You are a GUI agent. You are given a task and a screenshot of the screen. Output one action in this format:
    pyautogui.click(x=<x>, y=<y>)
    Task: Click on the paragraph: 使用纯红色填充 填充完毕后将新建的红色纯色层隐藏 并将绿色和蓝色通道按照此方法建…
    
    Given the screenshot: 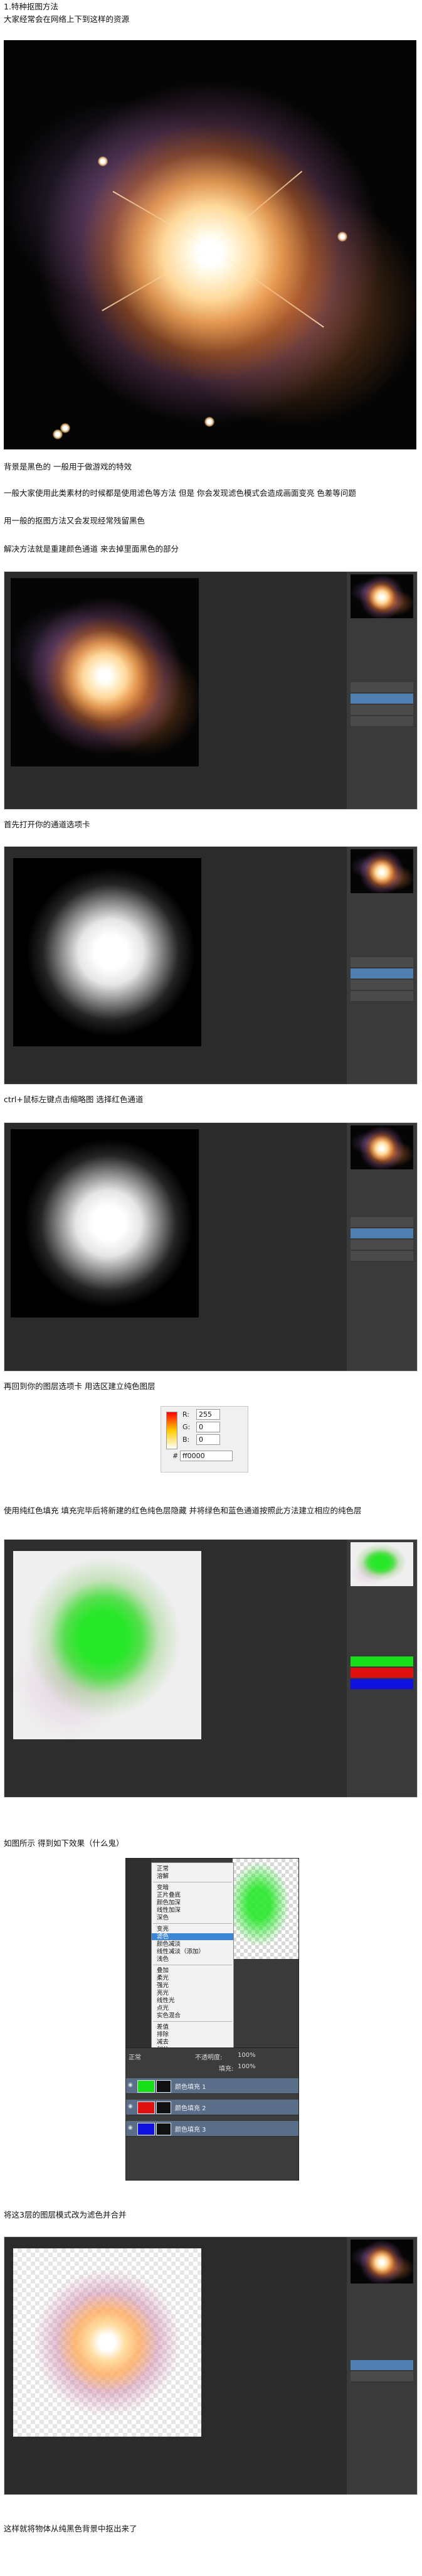 What is the action you would take?
    pyautogui.click(x=183, y=1510)
    